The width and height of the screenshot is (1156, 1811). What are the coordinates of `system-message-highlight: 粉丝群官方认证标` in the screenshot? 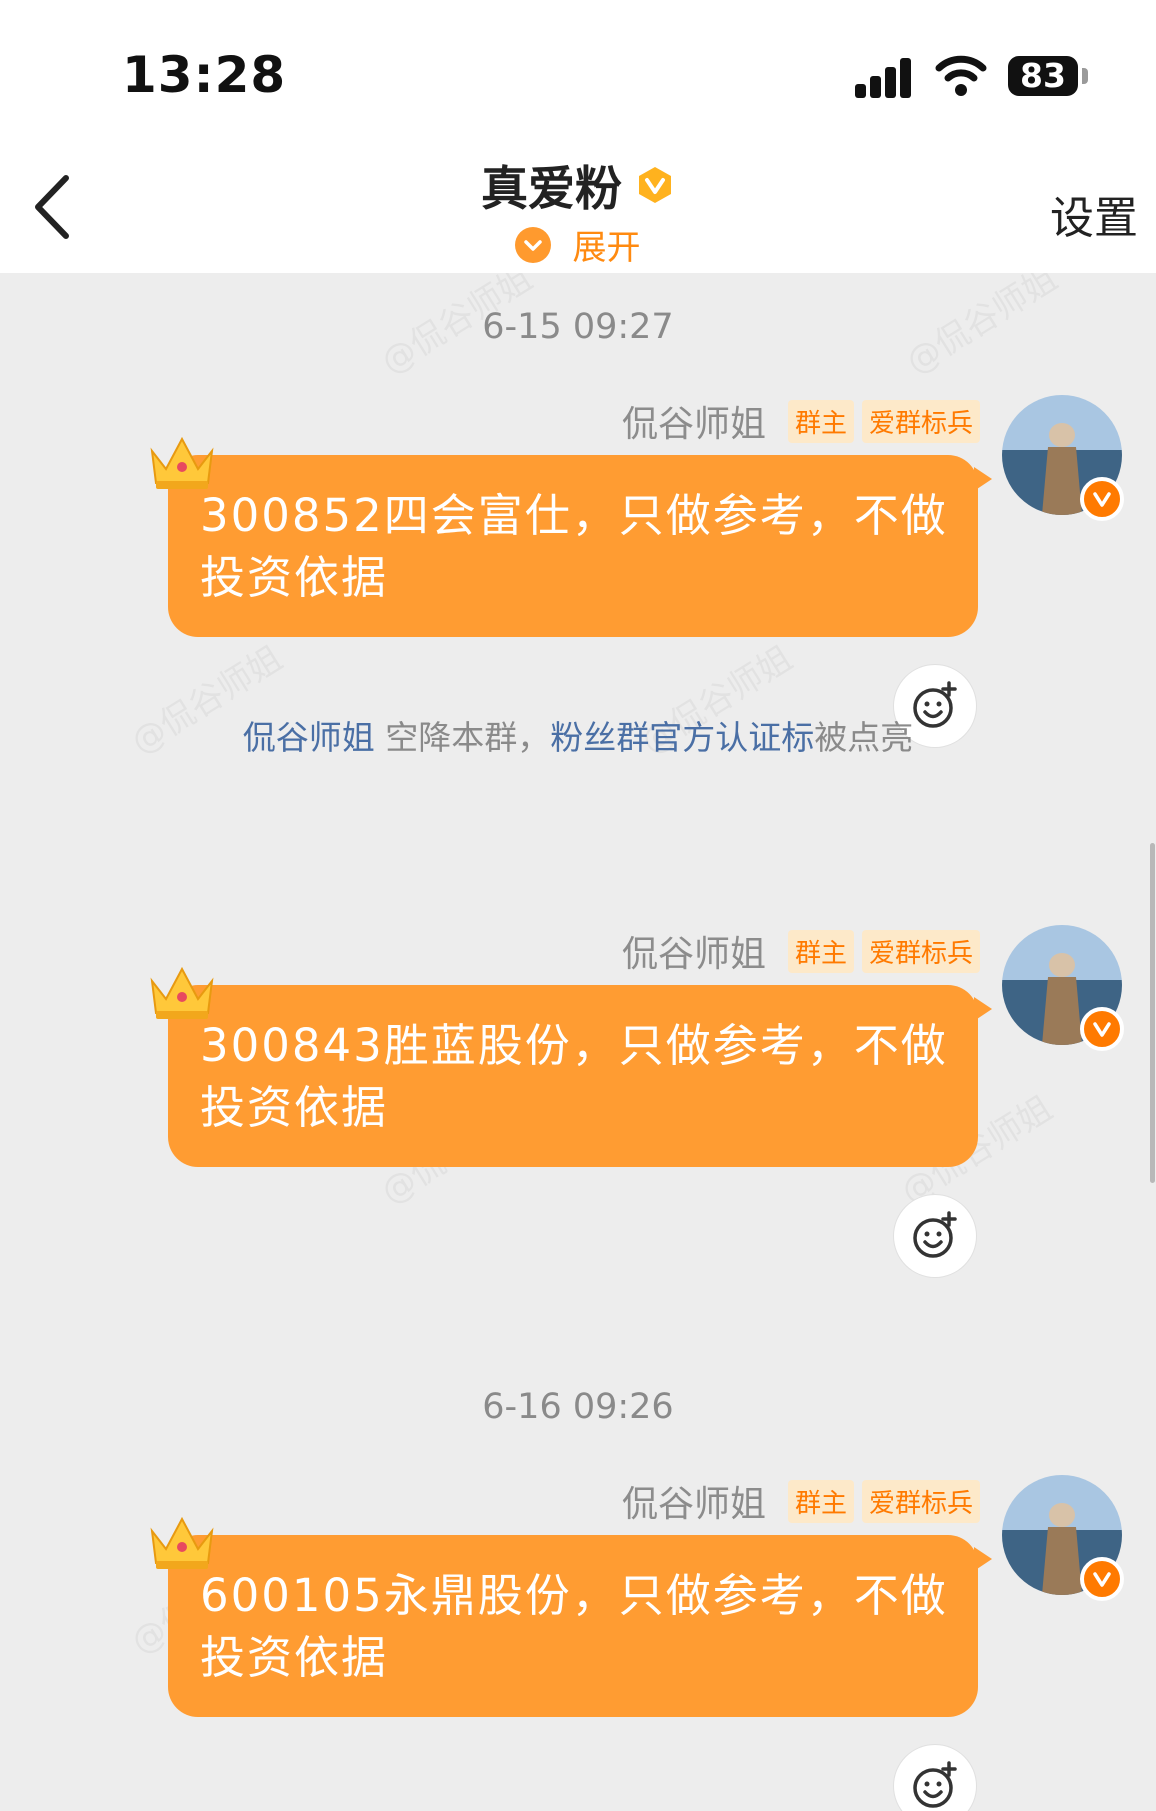 It's located at (682, 737).